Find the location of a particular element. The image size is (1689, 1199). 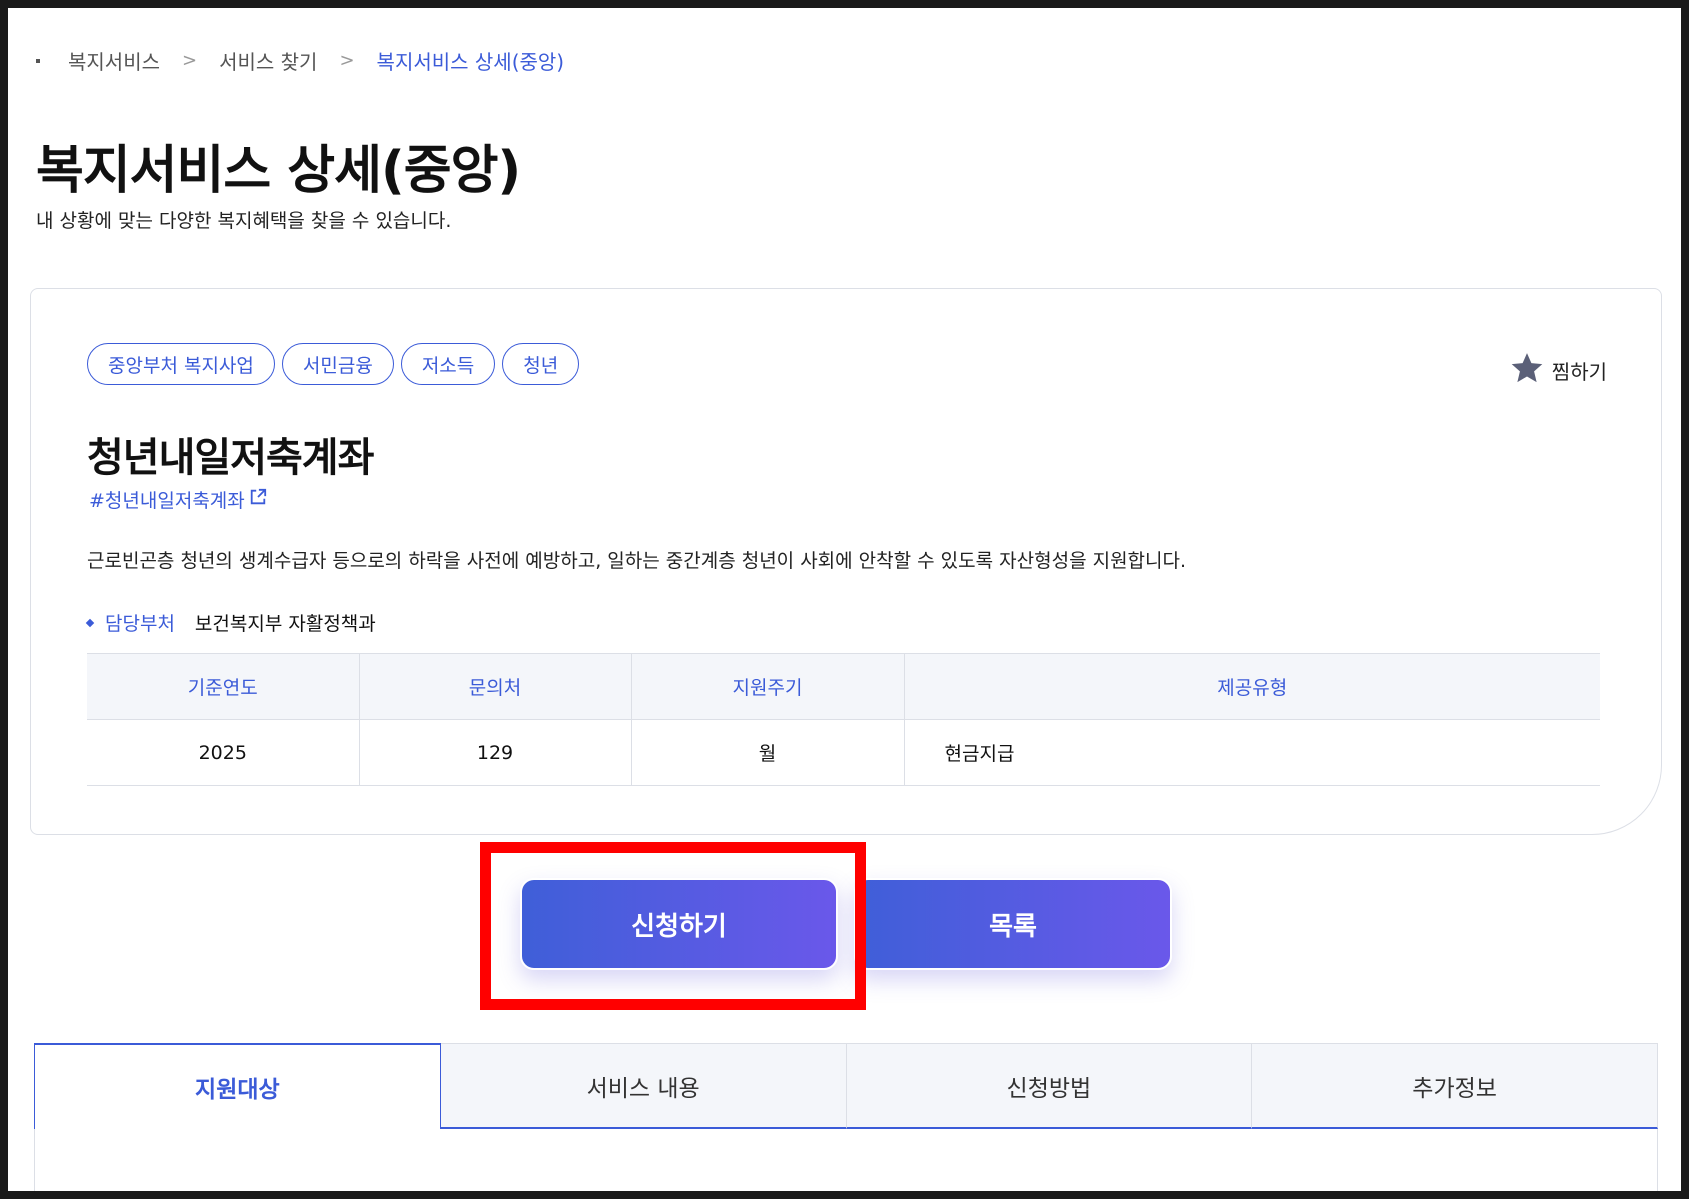

cell-provision-type: 현금지급 is located at coordinates (1252, 752).